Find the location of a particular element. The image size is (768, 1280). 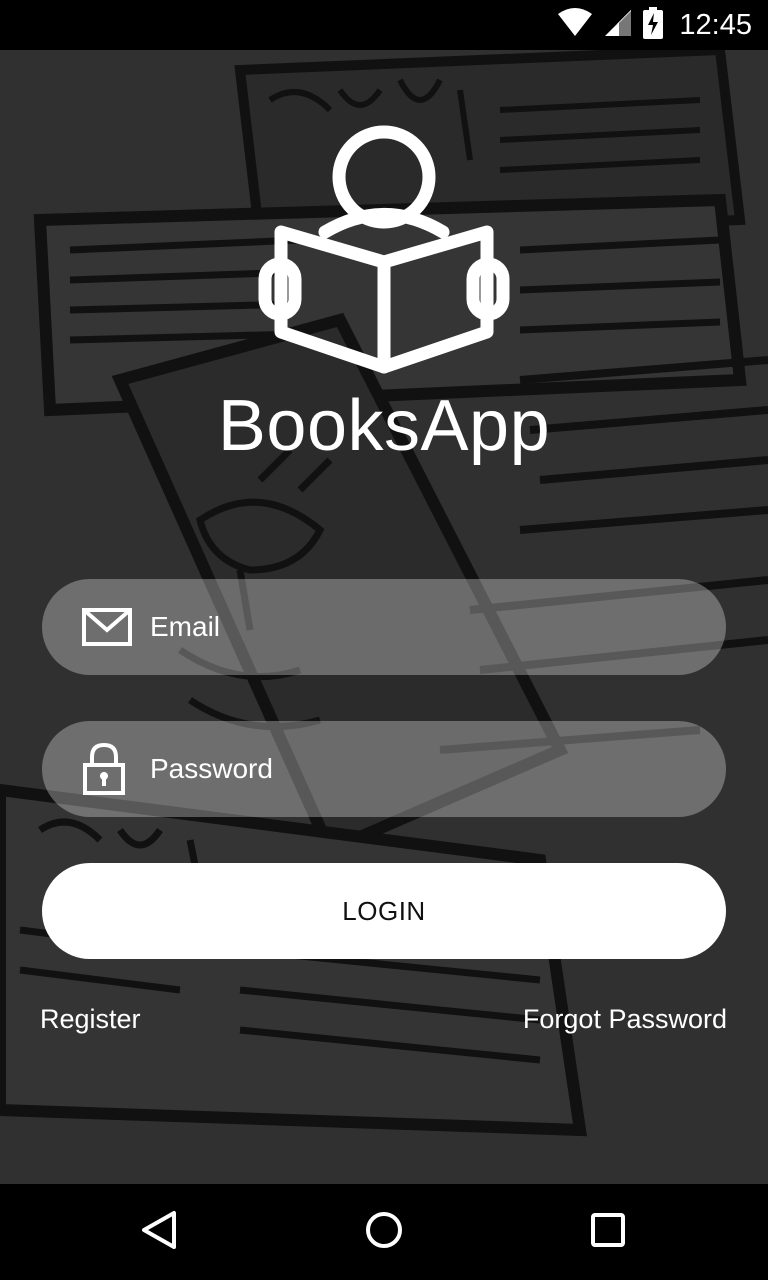

padlock-icon is located at coordinates (104, 769).